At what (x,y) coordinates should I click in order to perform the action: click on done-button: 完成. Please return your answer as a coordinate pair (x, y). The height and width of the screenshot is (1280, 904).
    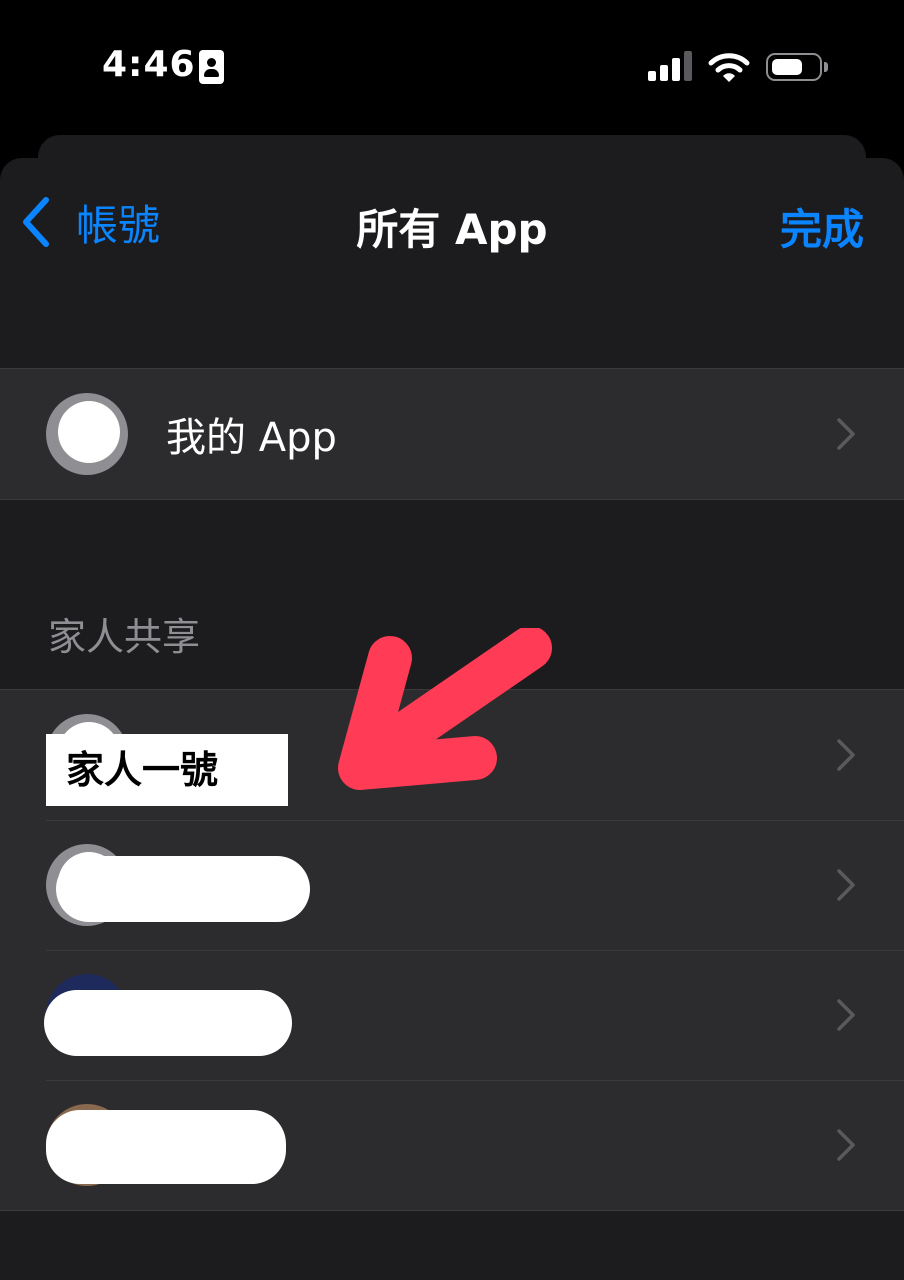
    Looking at the image, I should click on (822, 226).